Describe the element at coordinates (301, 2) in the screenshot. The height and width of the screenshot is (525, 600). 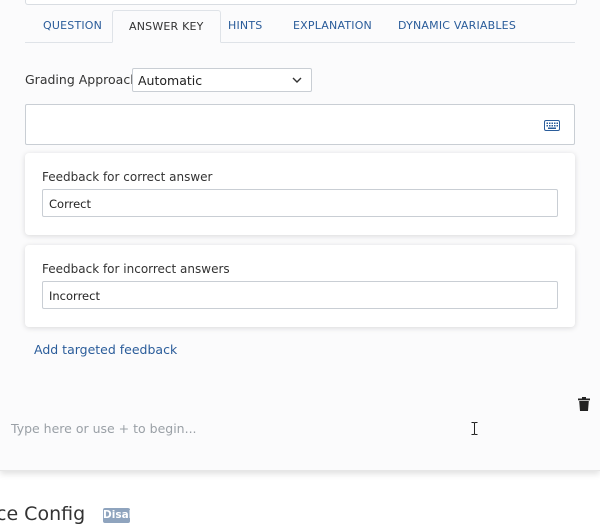
I see `top-input-strip` at that location.